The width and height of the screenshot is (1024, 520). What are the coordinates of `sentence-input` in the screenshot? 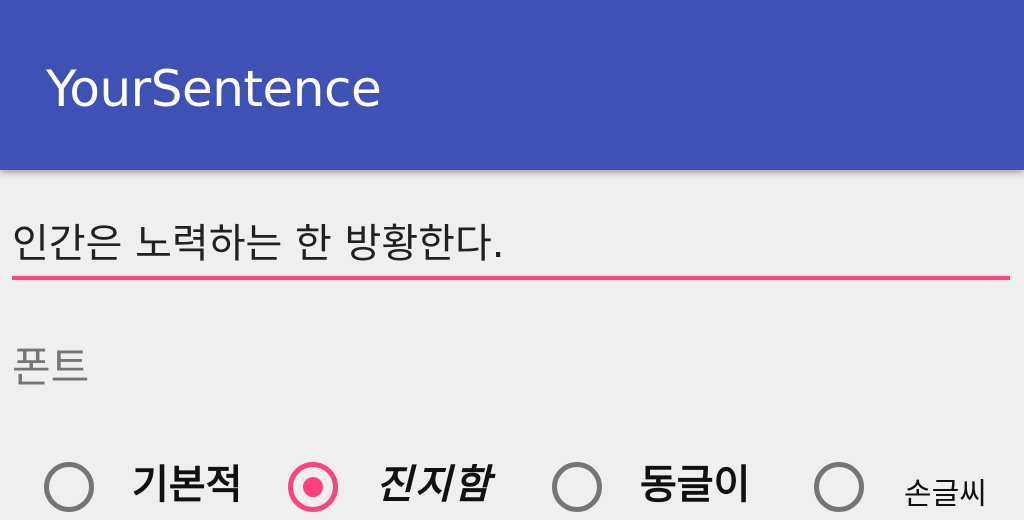 It's located at (511, 245).